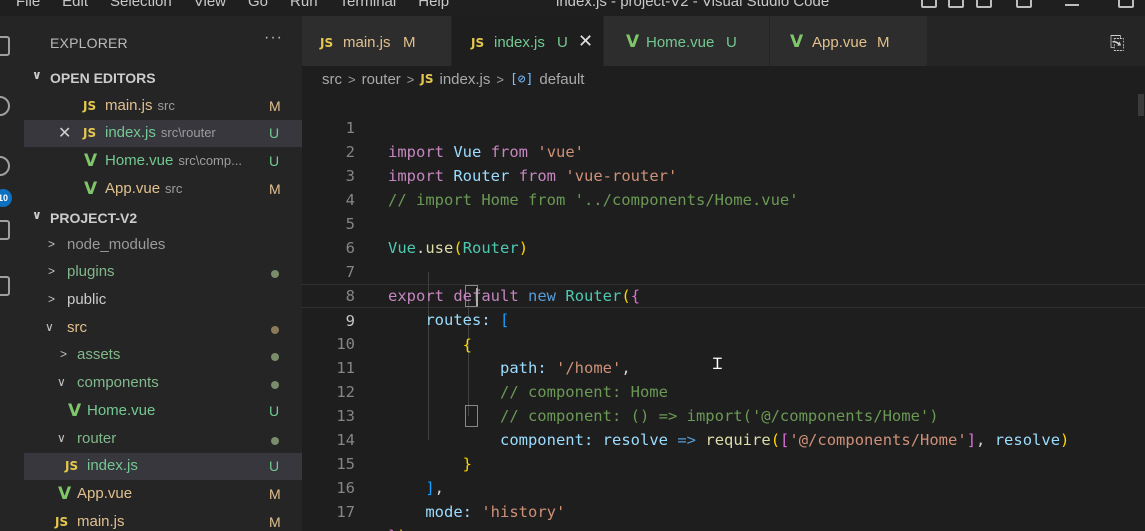  What do you see at coordinates (332, 79) in the screenshot?
I see `breadcrumb-src: src` at bounding box center [332, 79].